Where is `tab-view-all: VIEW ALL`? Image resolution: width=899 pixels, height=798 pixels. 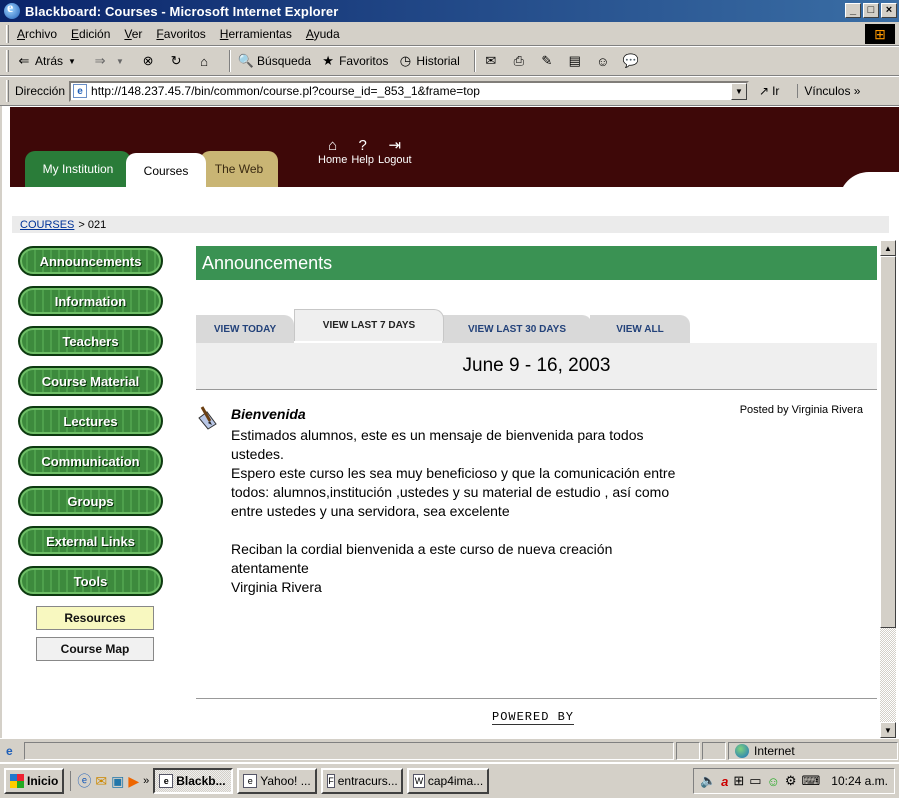 tab-view-all: VIEW ALL is located at coordinates (640, 329).